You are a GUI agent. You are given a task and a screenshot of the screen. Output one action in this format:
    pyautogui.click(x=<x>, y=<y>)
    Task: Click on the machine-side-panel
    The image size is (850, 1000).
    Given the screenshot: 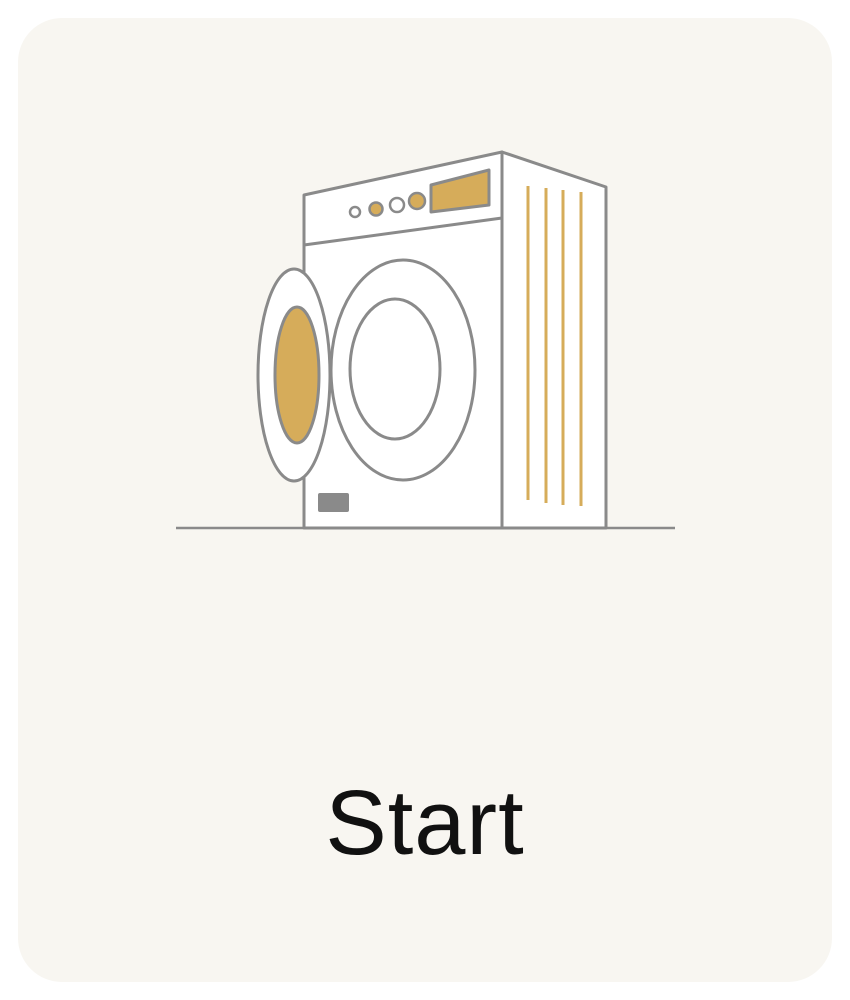 What is the action you would take?
    pyautogui.click(x=554, y=340)
    